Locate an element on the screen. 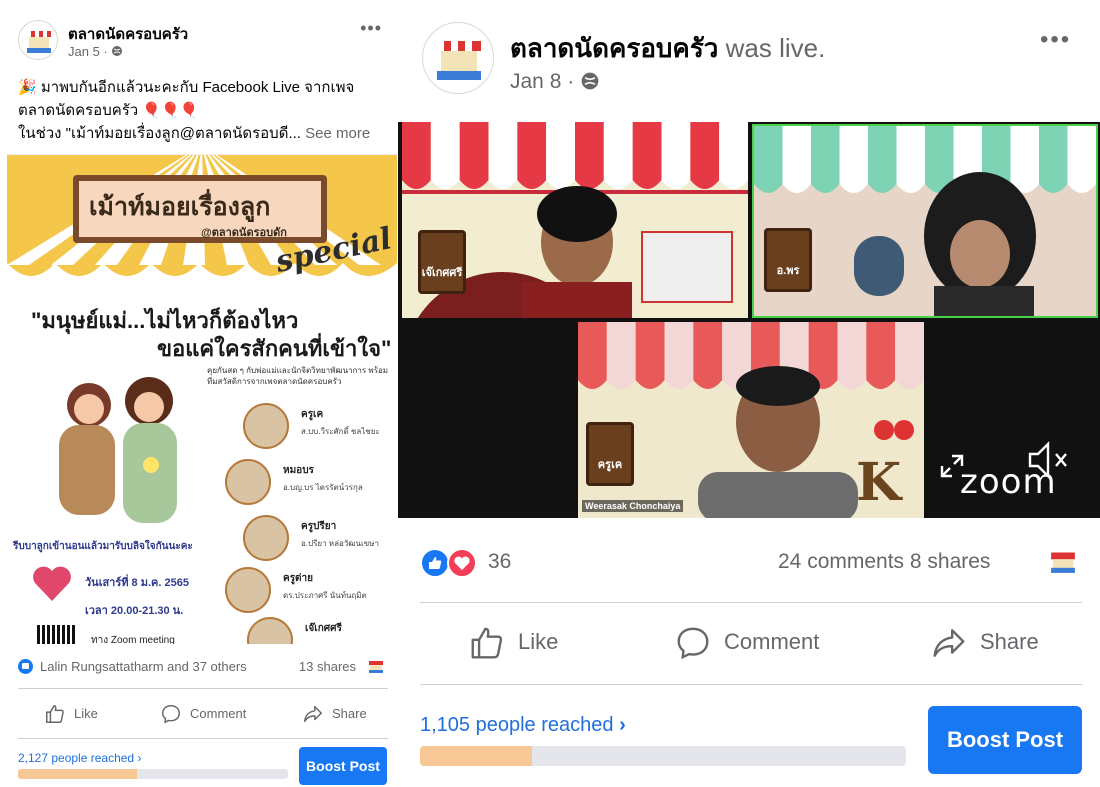 This screenshot has height=787, width=1100. was-live-text: was live. is located at coordinates (775, 48).